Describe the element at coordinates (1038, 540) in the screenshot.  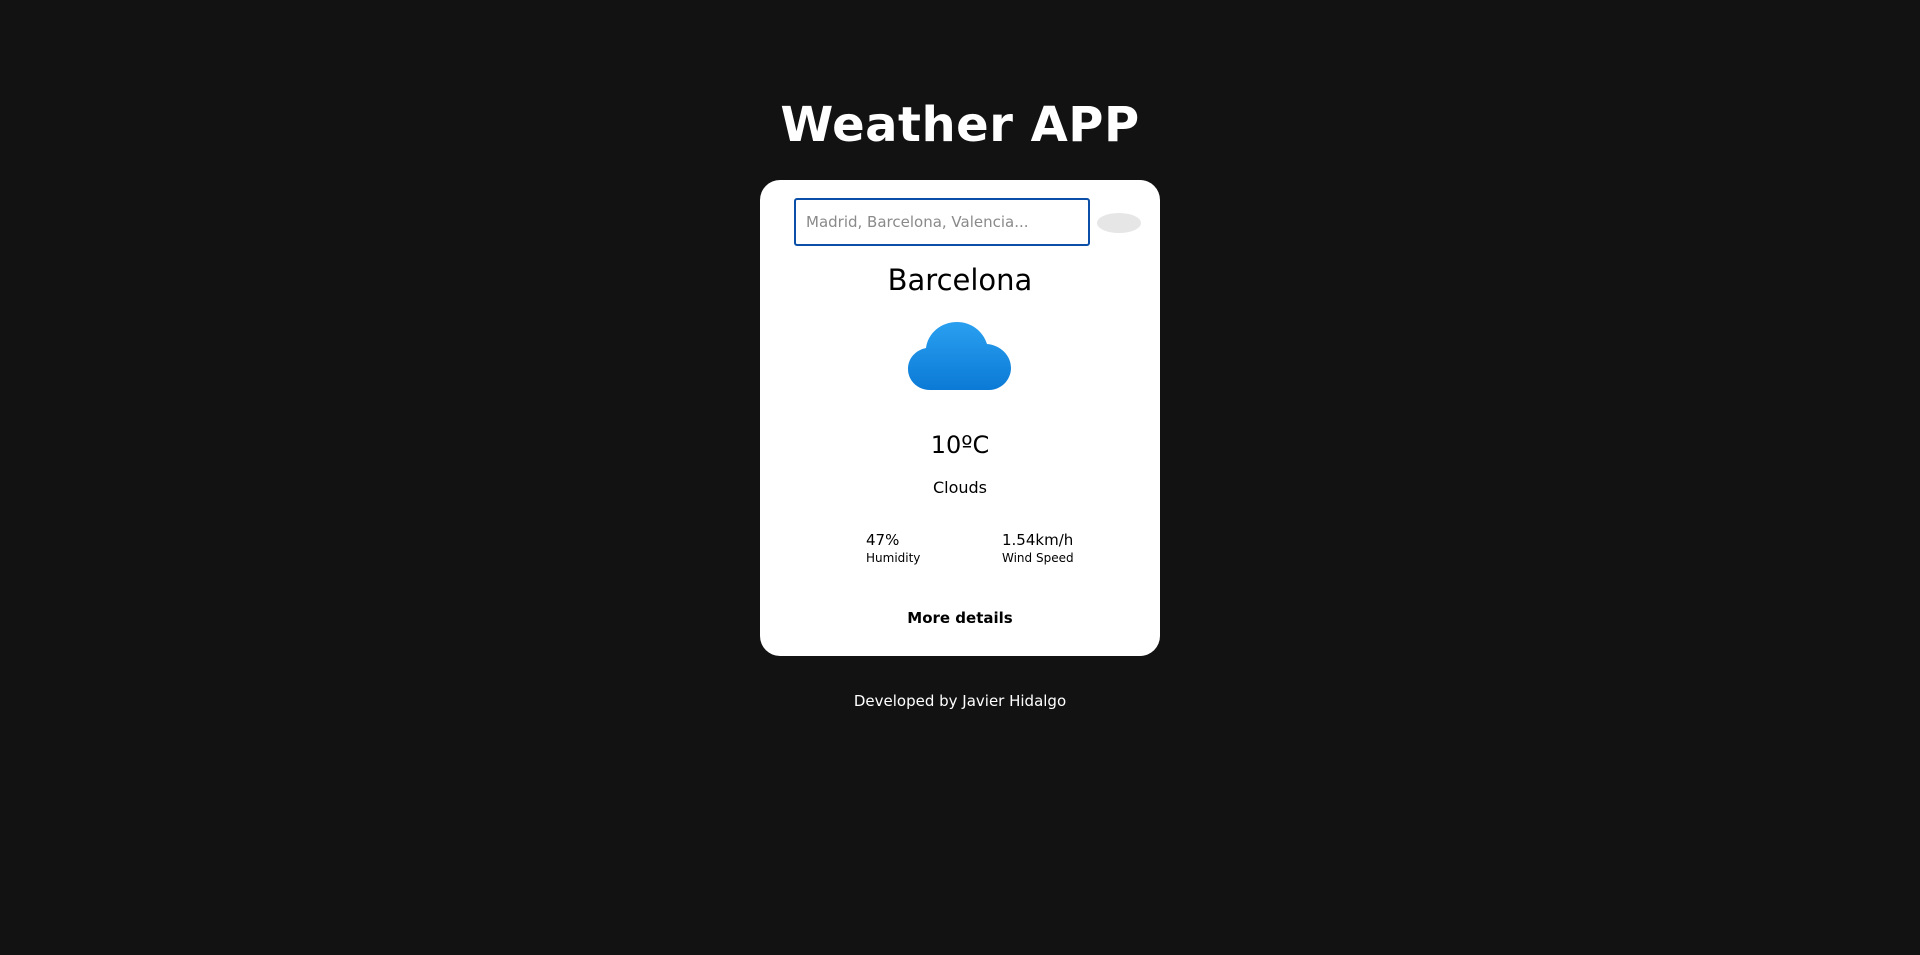
I see `wind-speed-value: 1.54km/h` at that location.